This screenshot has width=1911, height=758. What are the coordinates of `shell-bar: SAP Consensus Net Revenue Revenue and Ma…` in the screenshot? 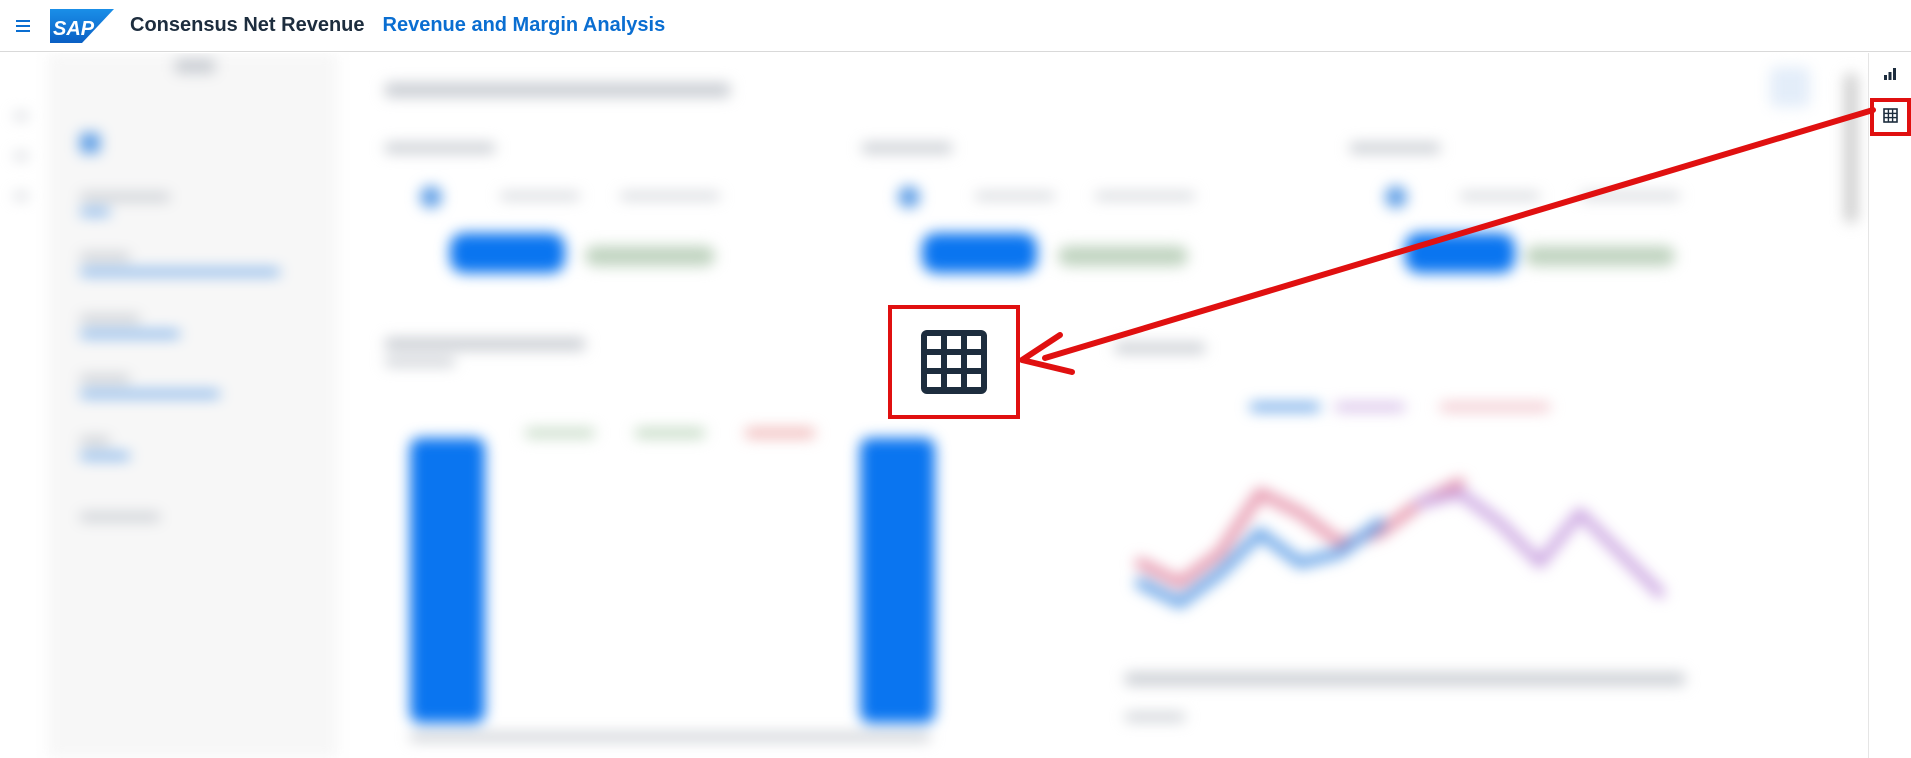 It's located at (955, 26).